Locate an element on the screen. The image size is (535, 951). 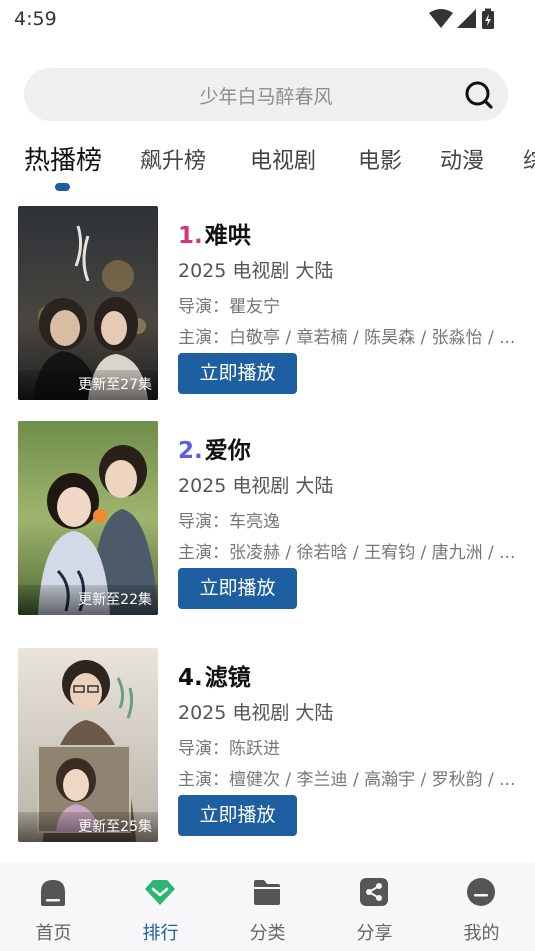
nav-home: 首页 is located at coordinates (53, 906).